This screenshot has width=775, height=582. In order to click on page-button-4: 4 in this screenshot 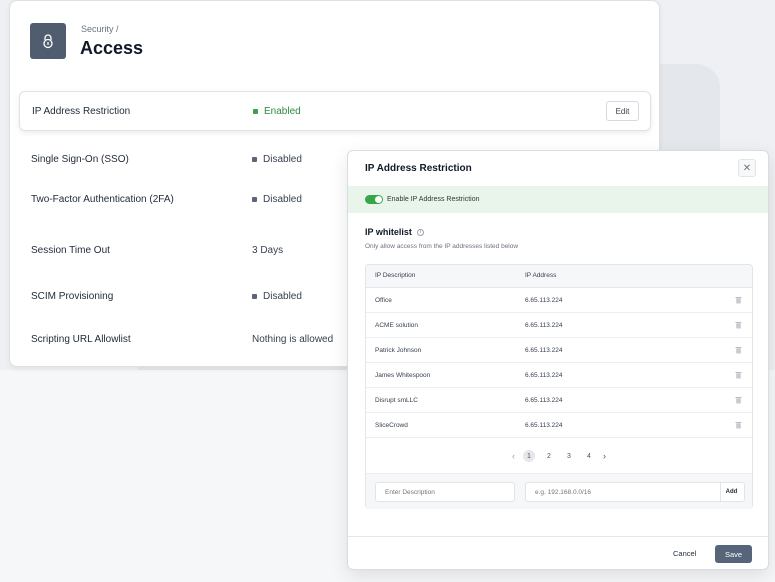, I will do `click(589, 456)`.